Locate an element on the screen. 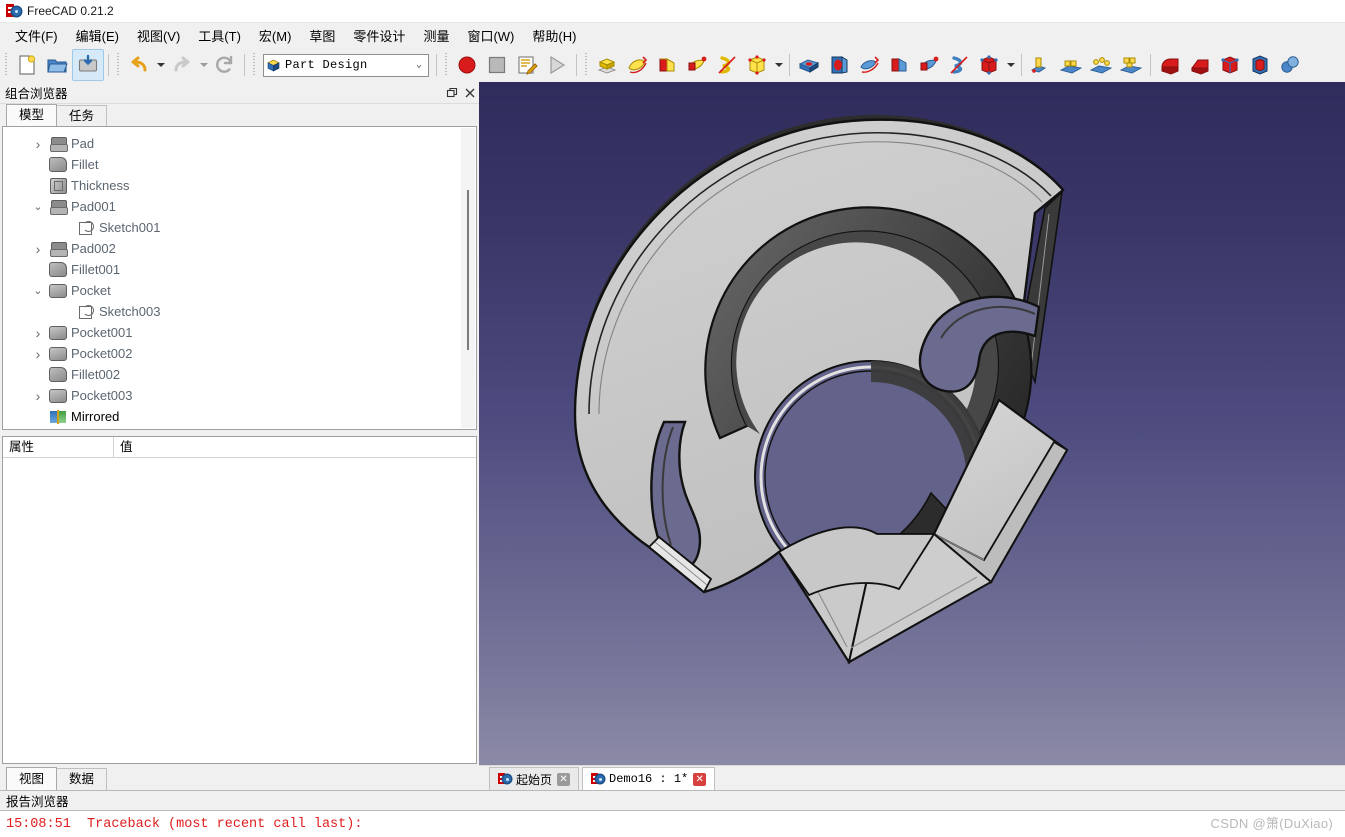  property-editor: 属性 值 is located at coordinates (239, 600).